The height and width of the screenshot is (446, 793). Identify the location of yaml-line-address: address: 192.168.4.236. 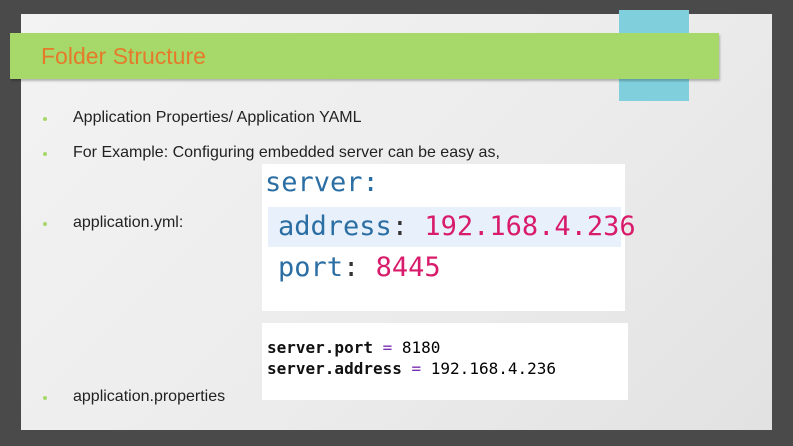
(457, 227).